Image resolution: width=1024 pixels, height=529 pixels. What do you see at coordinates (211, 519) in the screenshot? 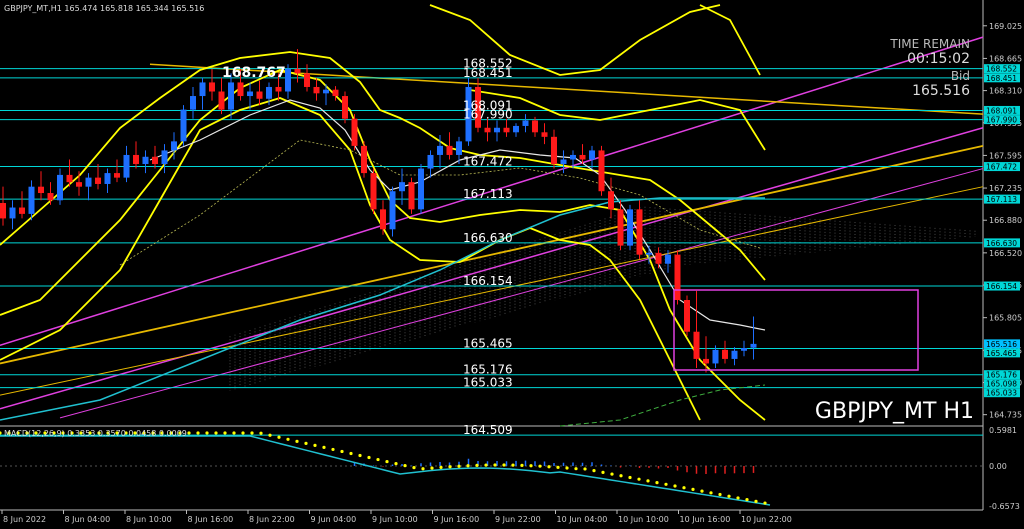
I see `time-tick-label: 8 Jun 16:00` at bounding box center [211, 519].